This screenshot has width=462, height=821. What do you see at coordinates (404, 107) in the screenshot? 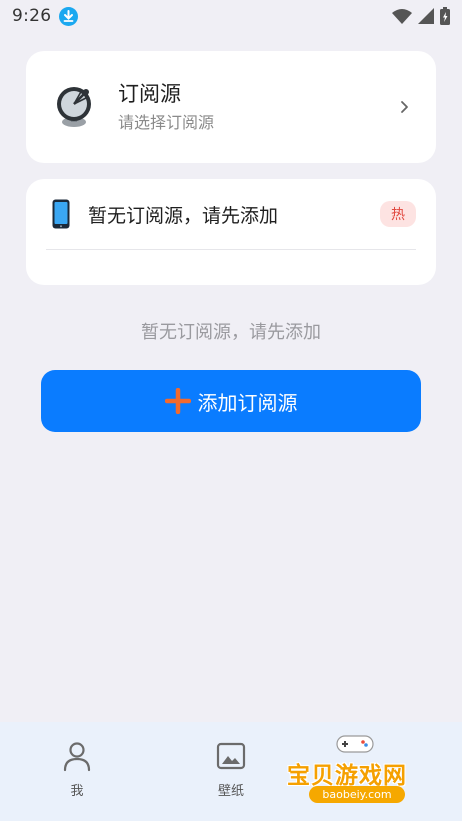
I see `chevron-right-icon` at bounding box center [404, 107].